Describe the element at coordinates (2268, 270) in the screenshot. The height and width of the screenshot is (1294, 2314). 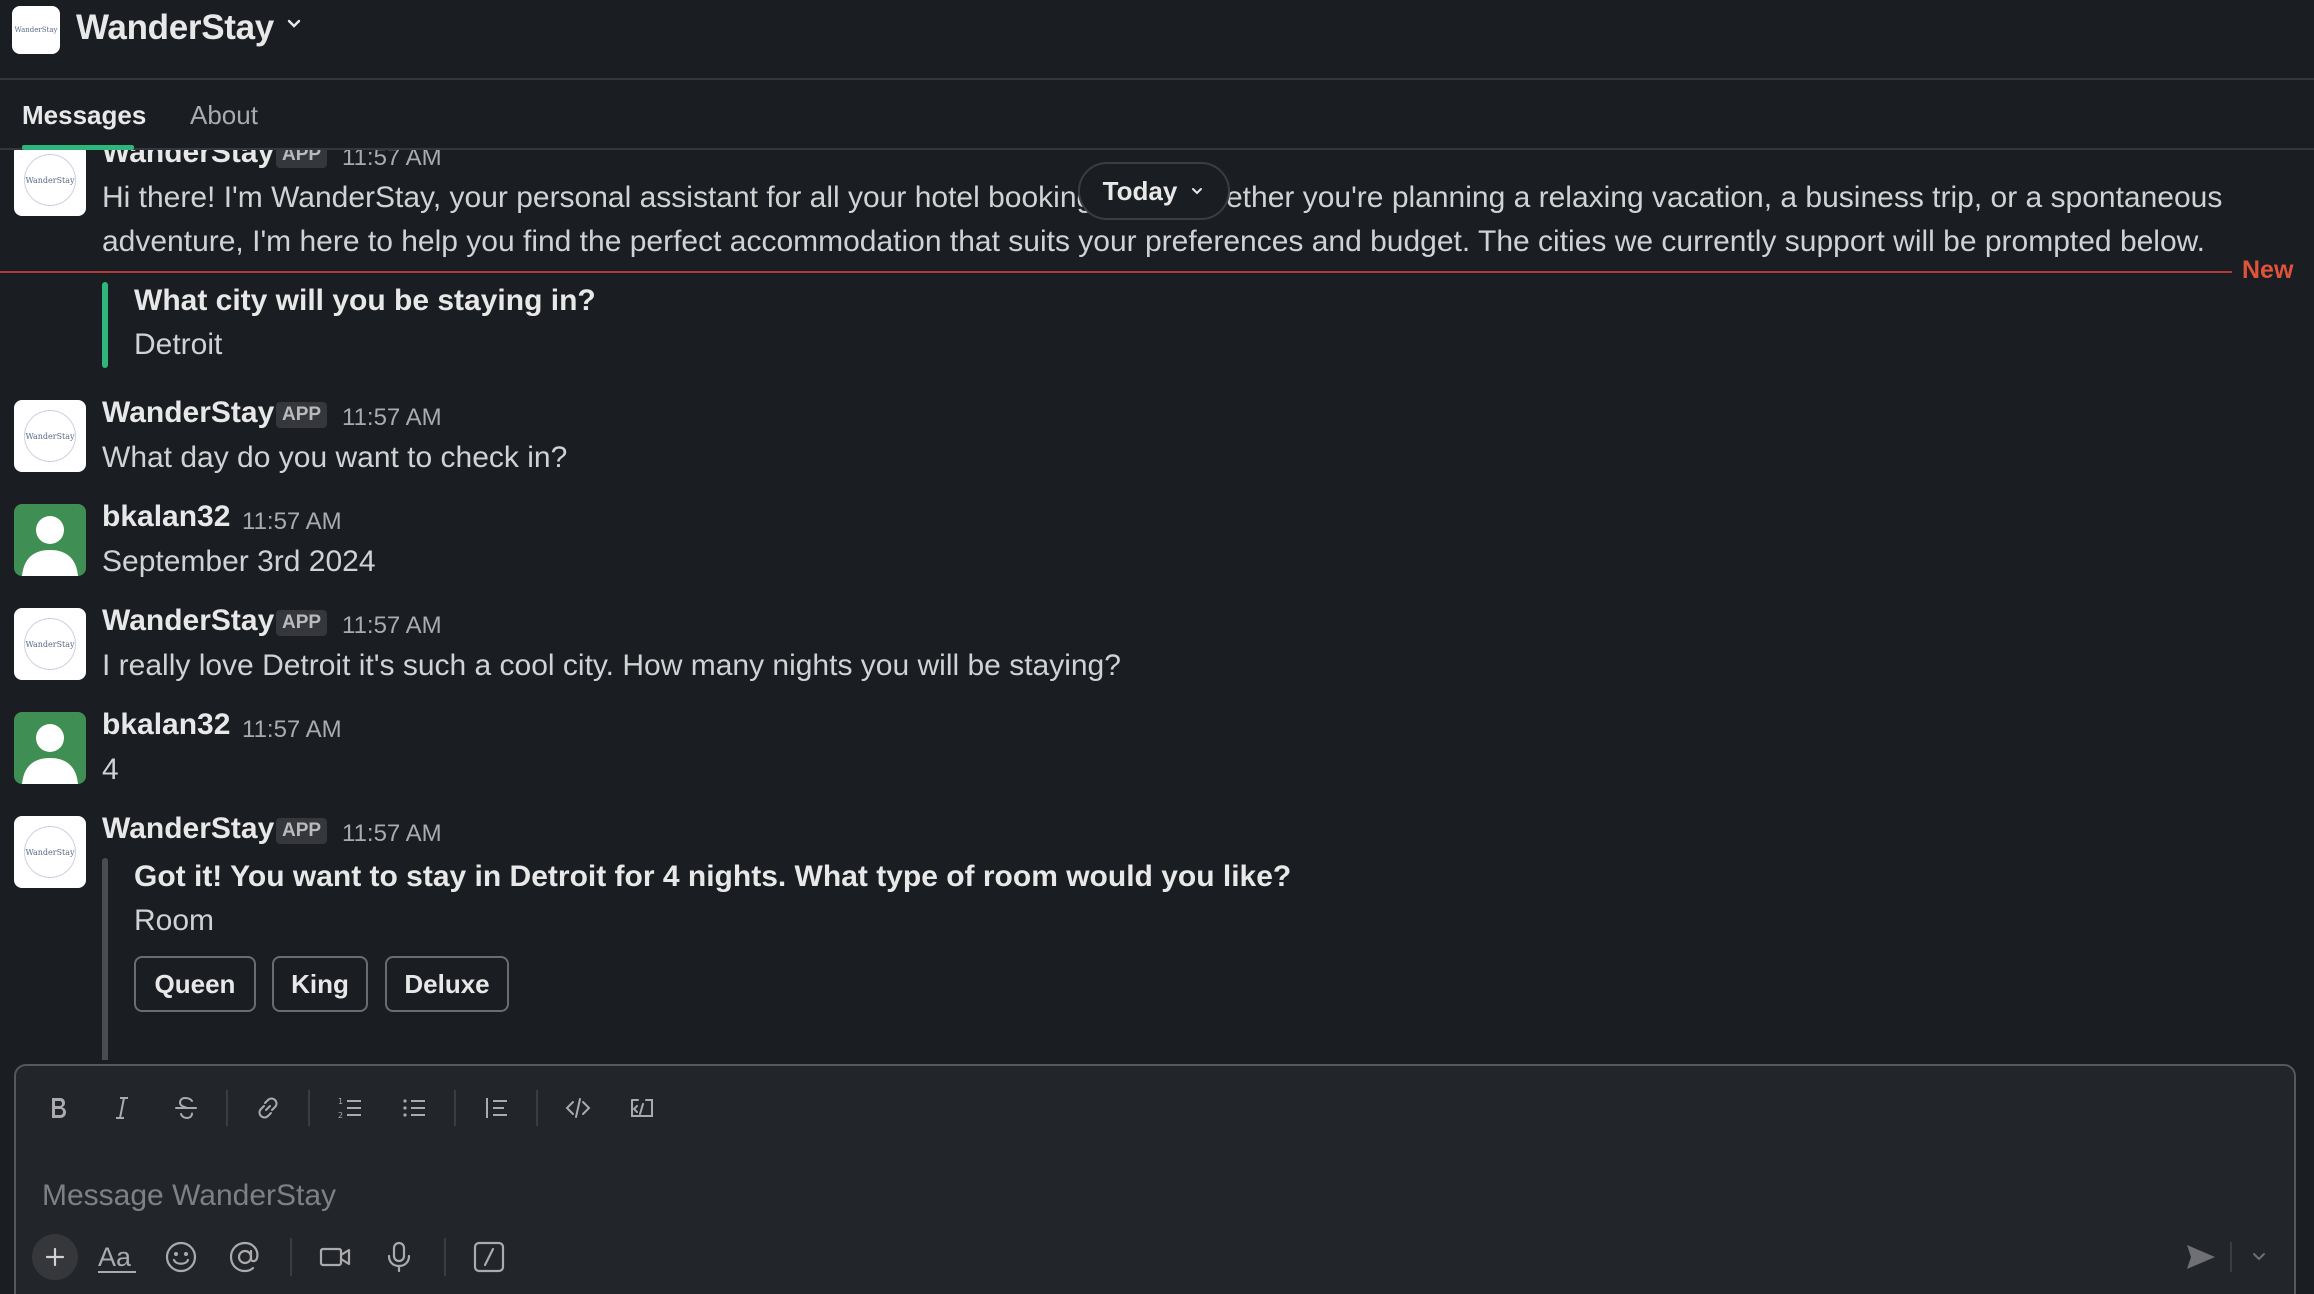
I see `new-messages-label: New` at that location.